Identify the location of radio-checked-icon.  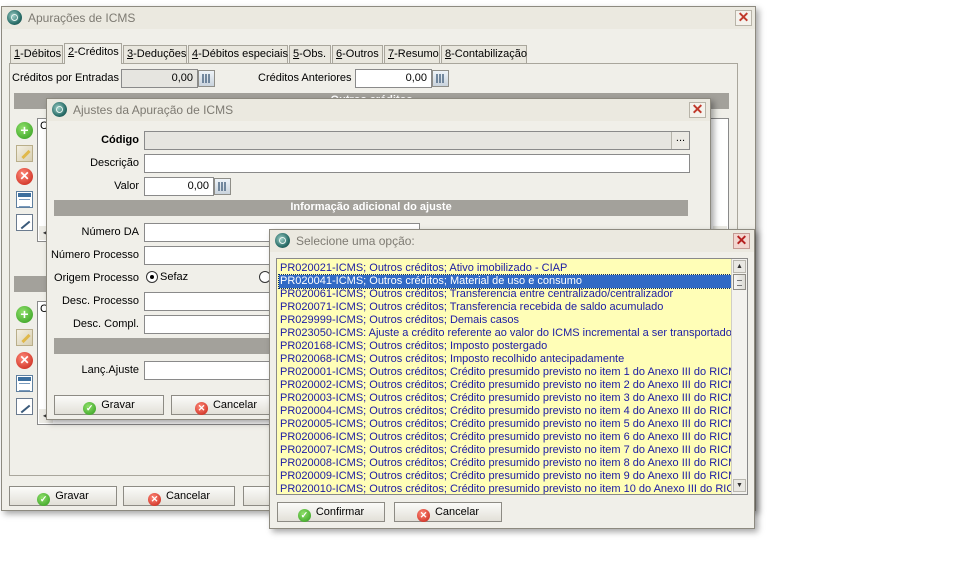
(152, 277).